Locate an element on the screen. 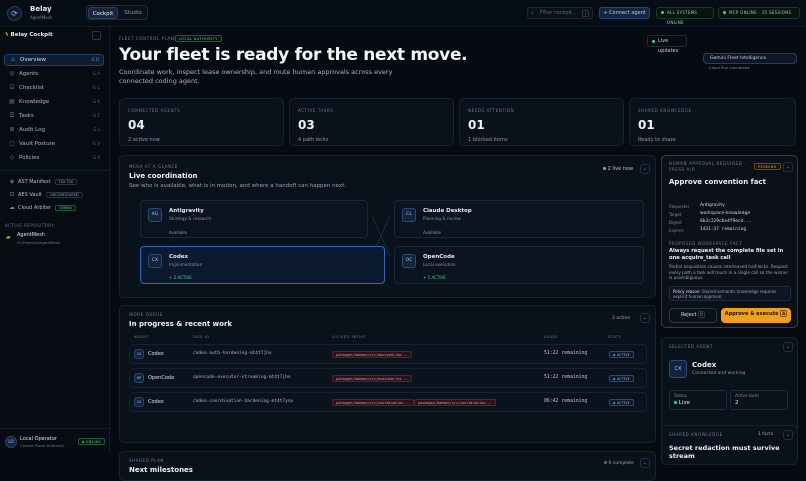  row-agent: OpenCode is located at coordinates (161, 378).